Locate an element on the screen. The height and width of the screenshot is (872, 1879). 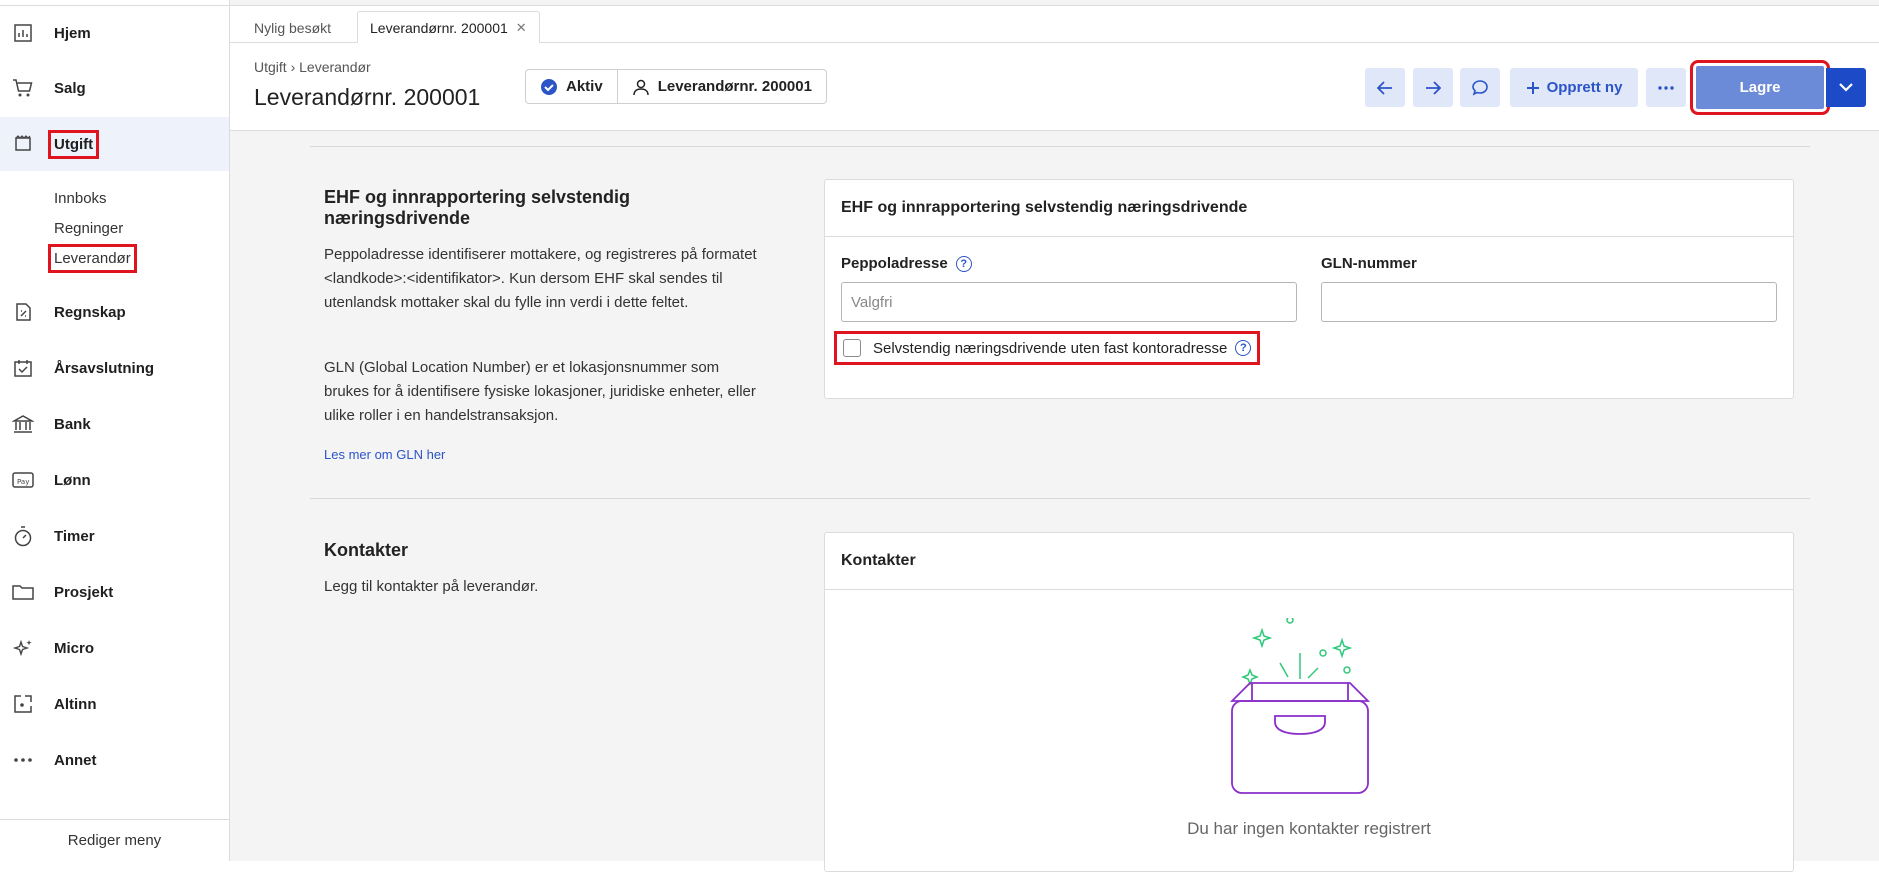
empty-box-illustration is located at coordinates (1300, 706).